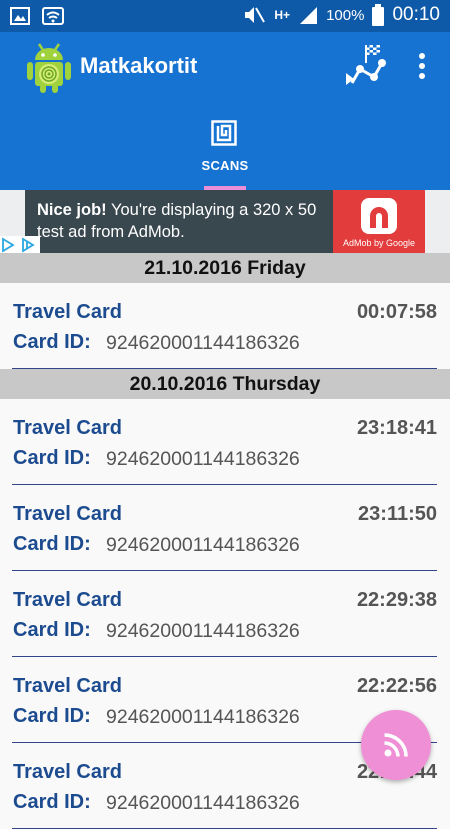  Describe the element at coordinates (225, 16) in the screenshot. I see `status-bar: H+ 100% 00:10` at that location.